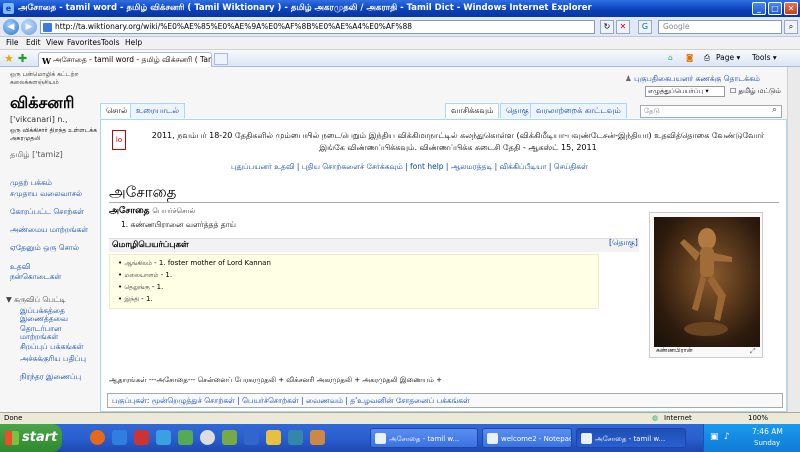  What do you see at coordinates (33, 42) in the screenshot?
I see `menu-edit: Edit` at bounding box center [33, 42].